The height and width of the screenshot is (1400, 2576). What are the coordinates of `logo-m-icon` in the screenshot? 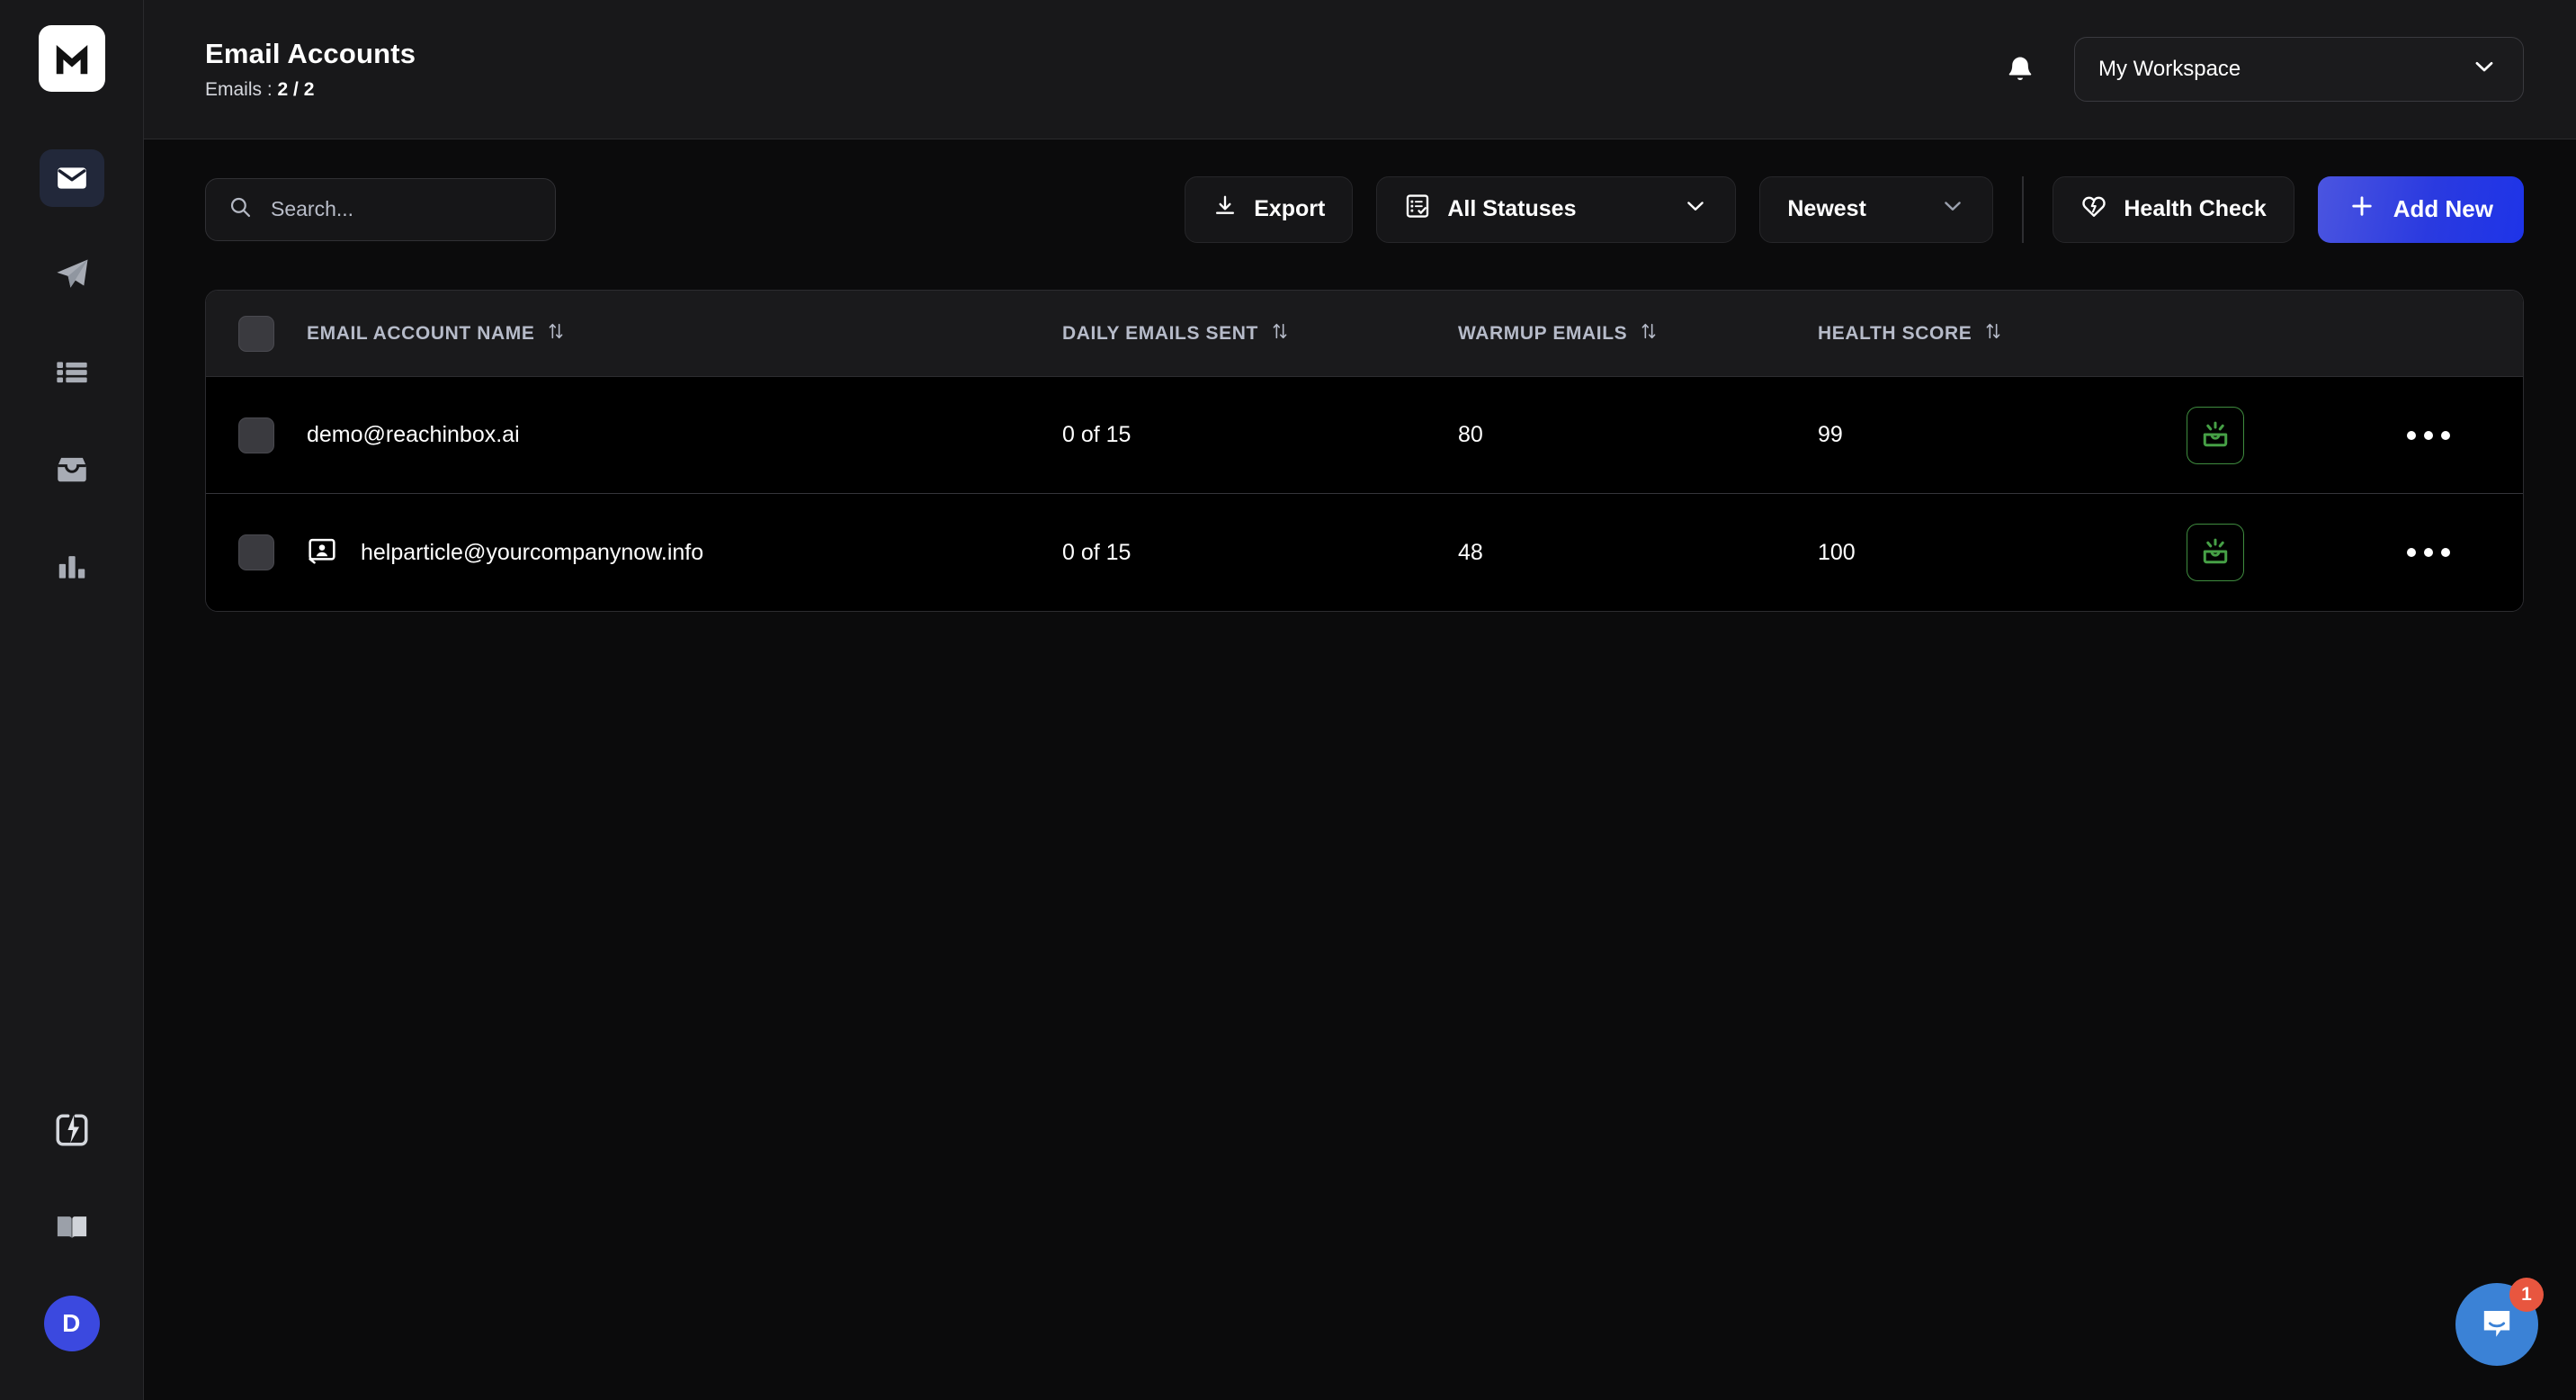 It's located at (71, 60).